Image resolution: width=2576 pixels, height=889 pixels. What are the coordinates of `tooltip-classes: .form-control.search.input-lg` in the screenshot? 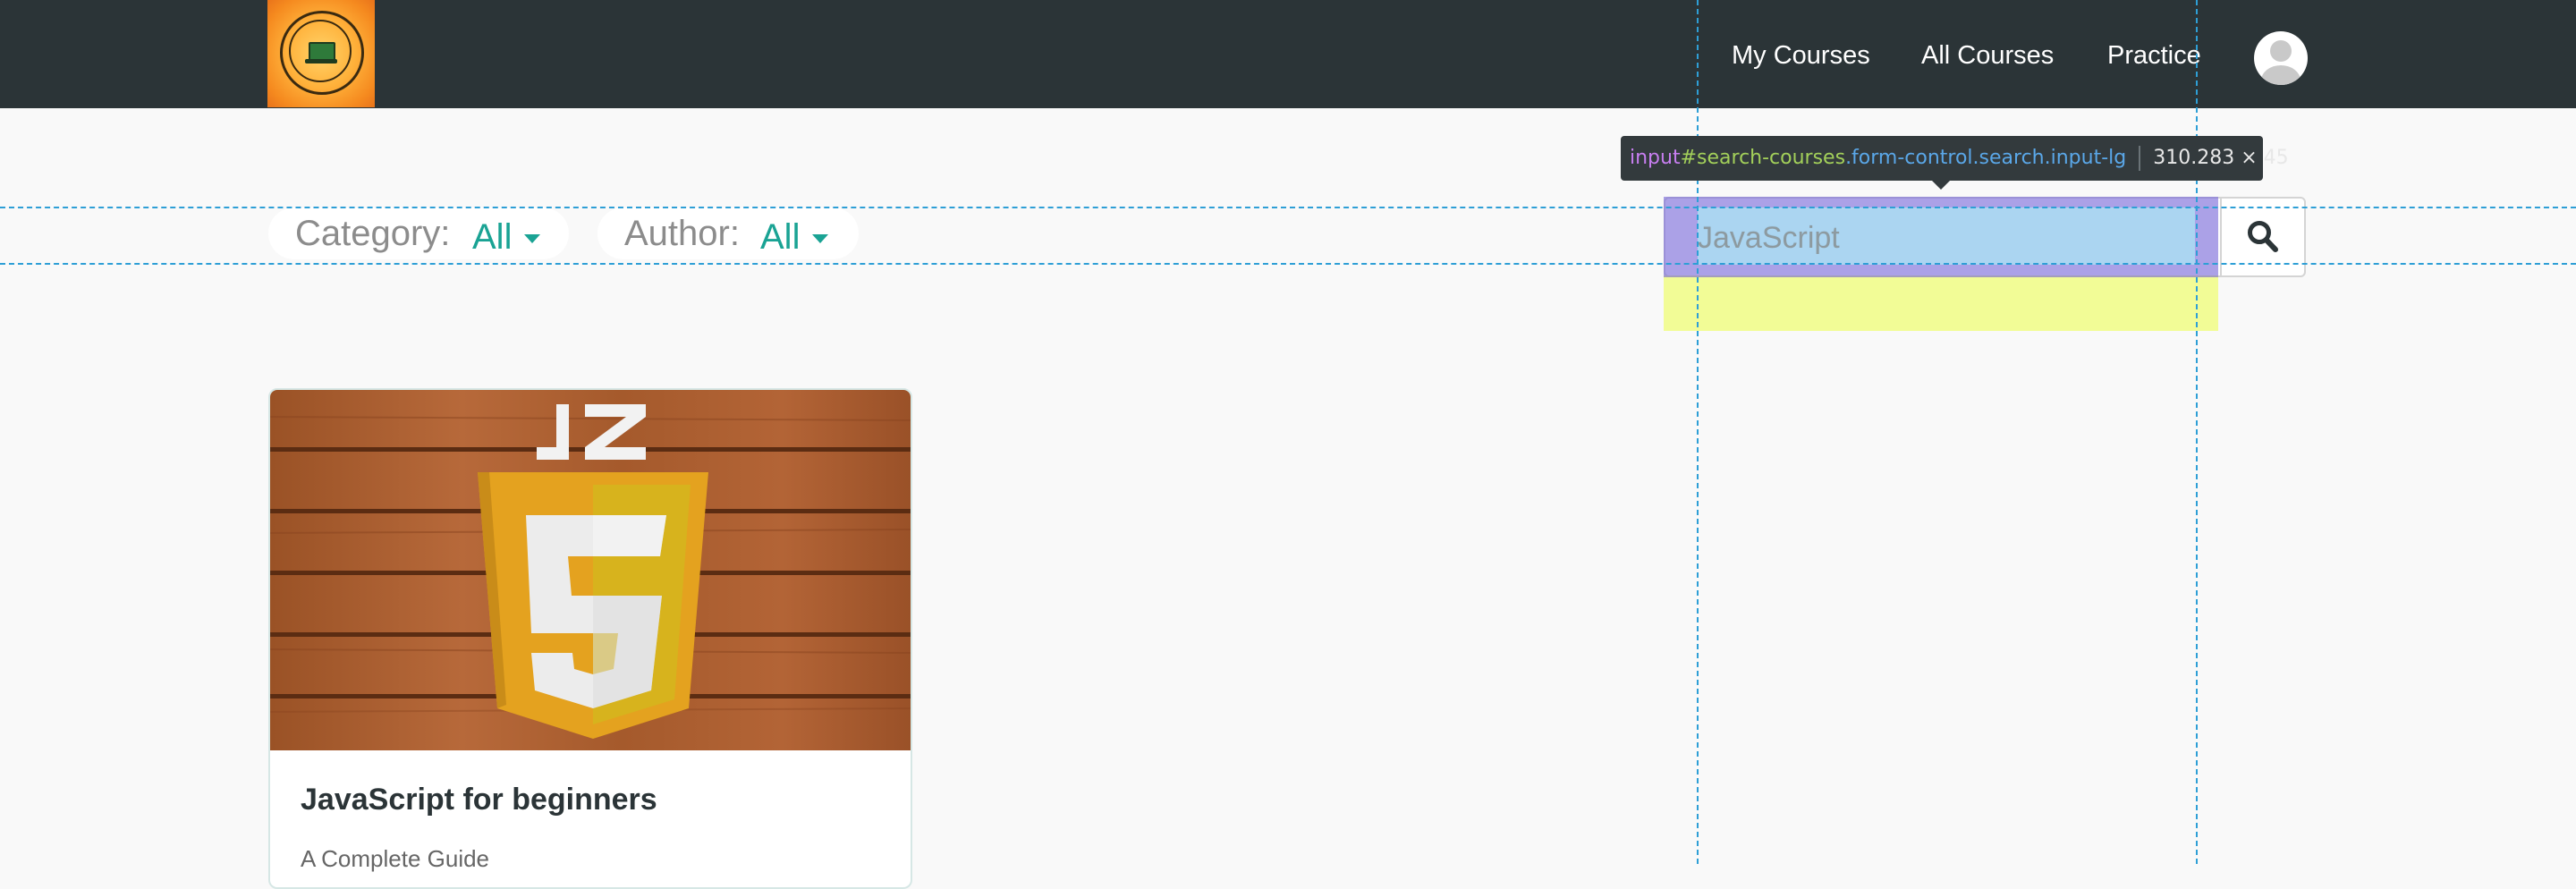 It's located at (1986, 158).